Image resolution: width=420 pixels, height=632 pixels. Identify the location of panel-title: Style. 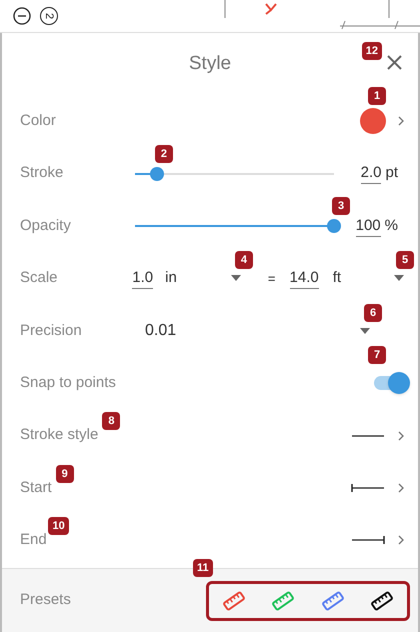
(210, 64).